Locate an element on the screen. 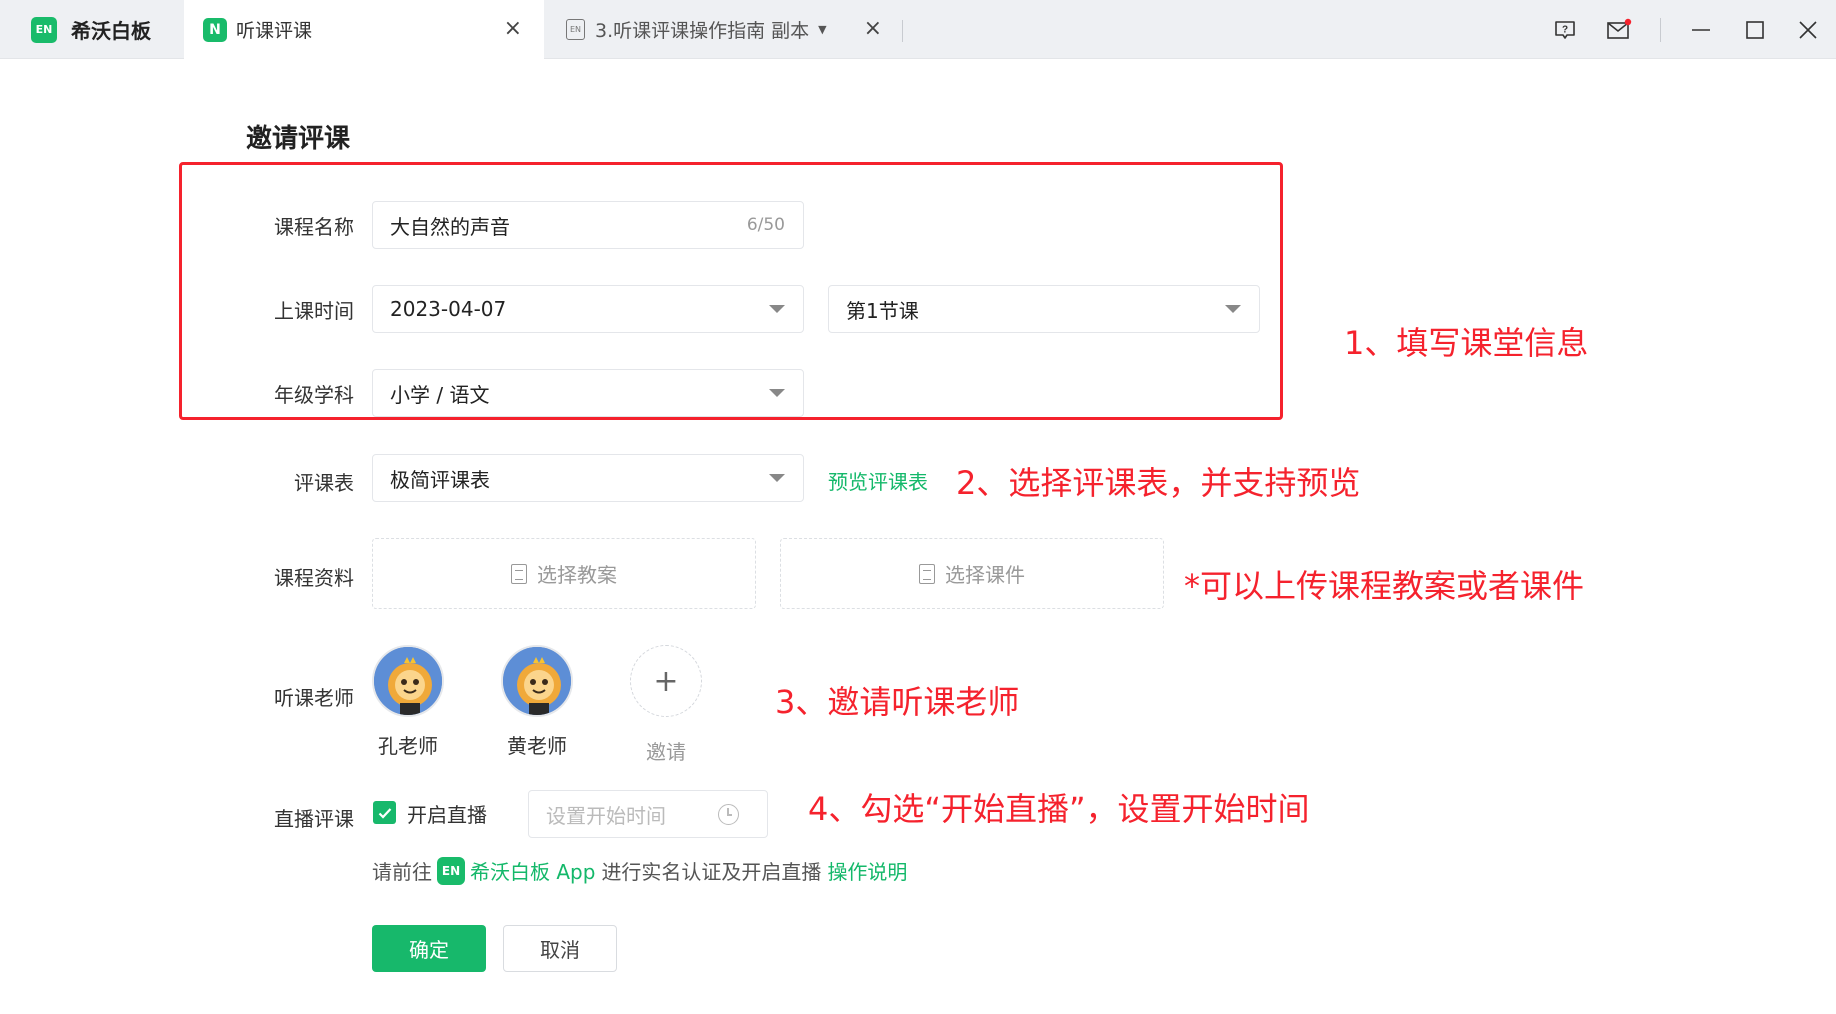 This screenshot has width=1836, height=1014. tab-home-label: 希沃白板 is located at coordinates (111, 31).